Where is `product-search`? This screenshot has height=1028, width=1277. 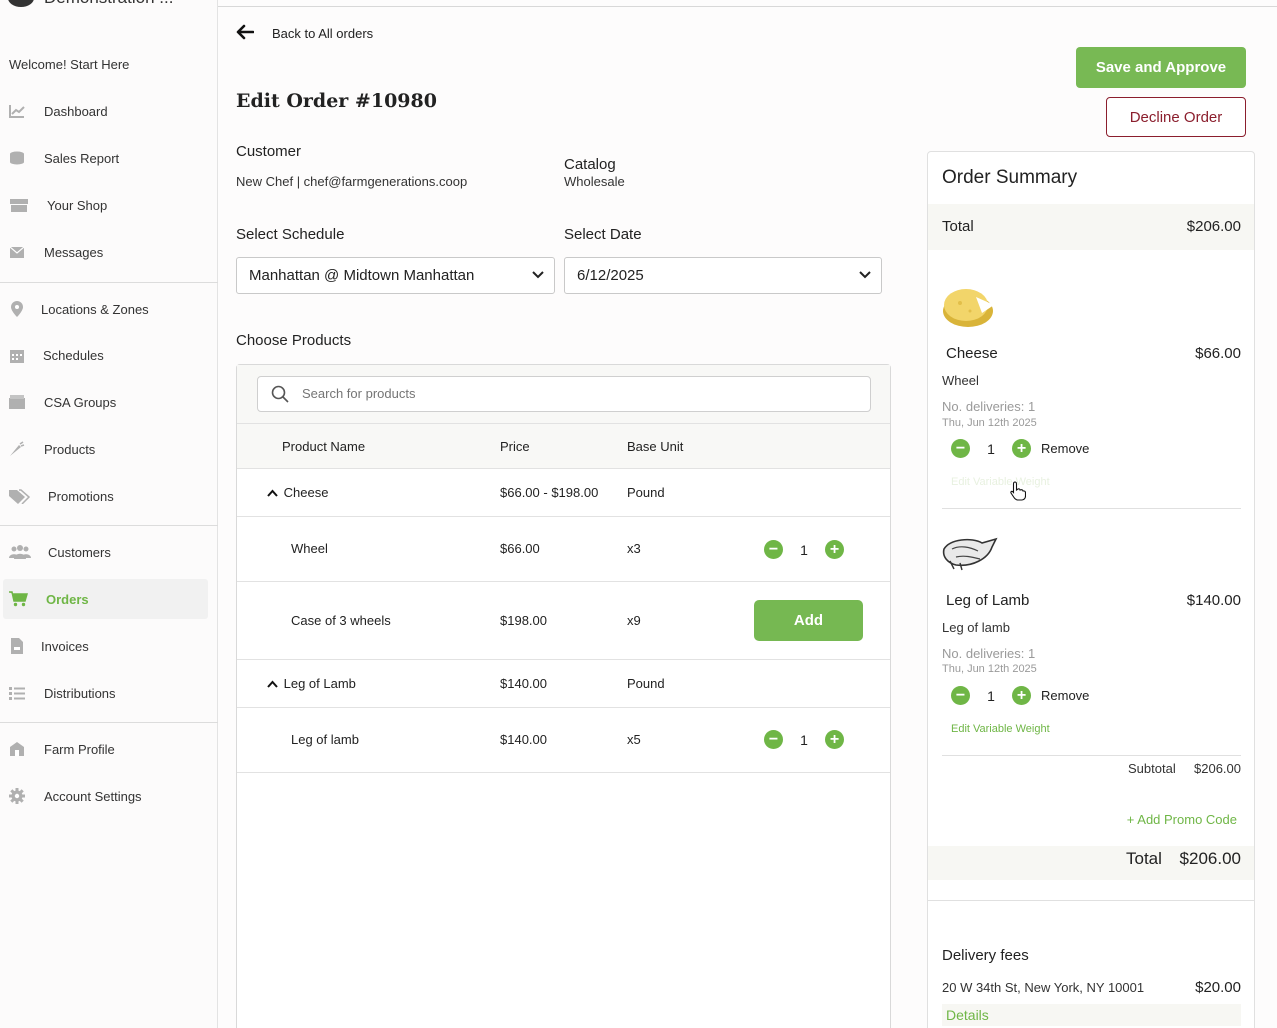 product-search is located at coordinates (564, 394).